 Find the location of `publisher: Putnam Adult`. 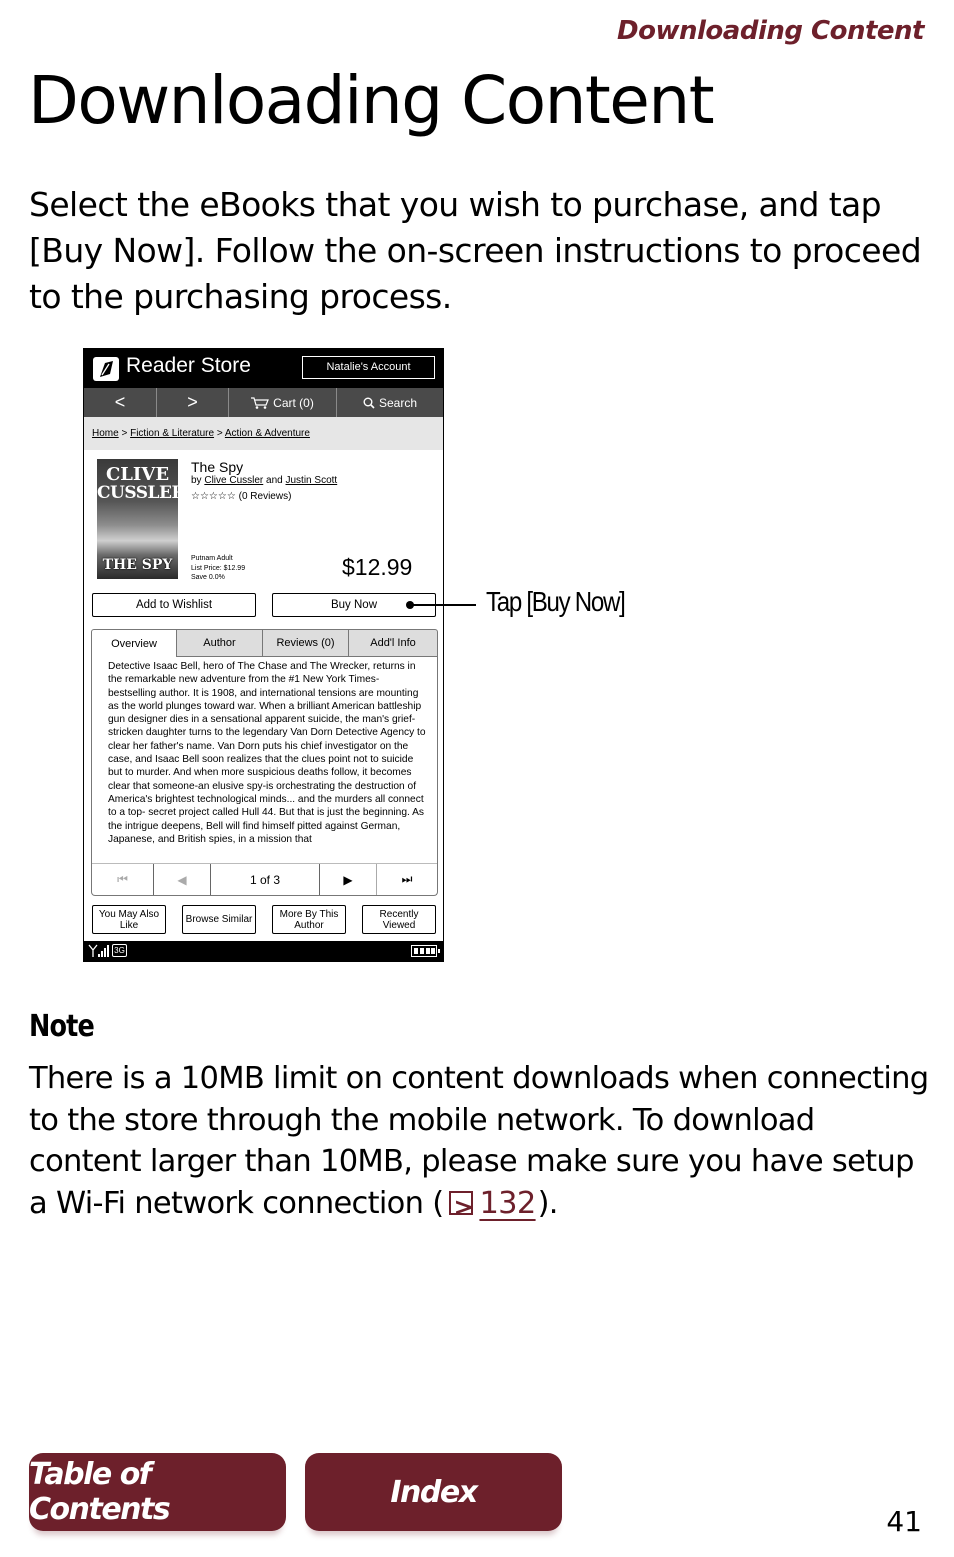

publisher: Putnam Adult is located at coordinates (212, 558).